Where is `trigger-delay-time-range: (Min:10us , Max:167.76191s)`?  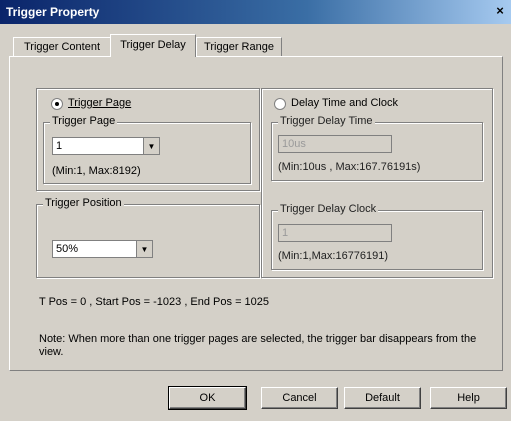
trigger-delay-time-range: (Min:10us , Max:167.76191s) is located at coordinates (349, 167).